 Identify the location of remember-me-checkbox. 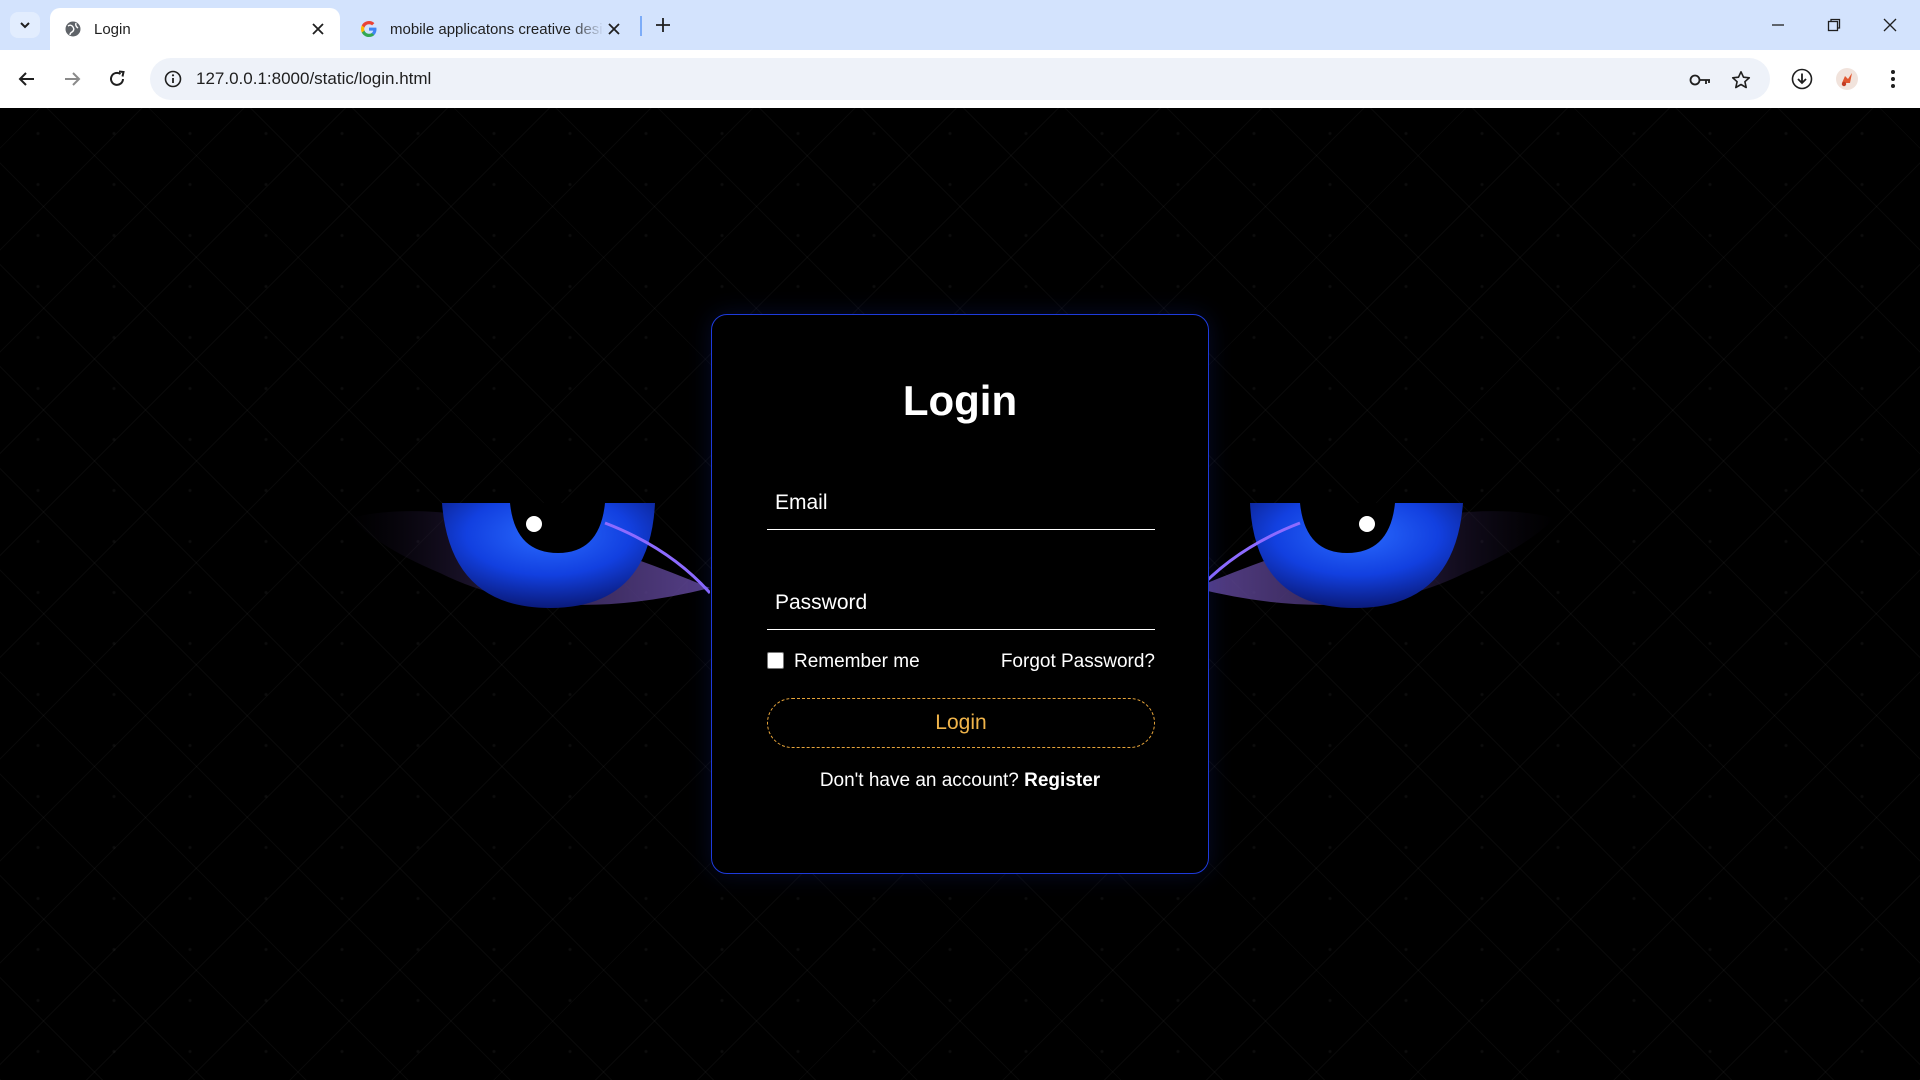
(775, 660).